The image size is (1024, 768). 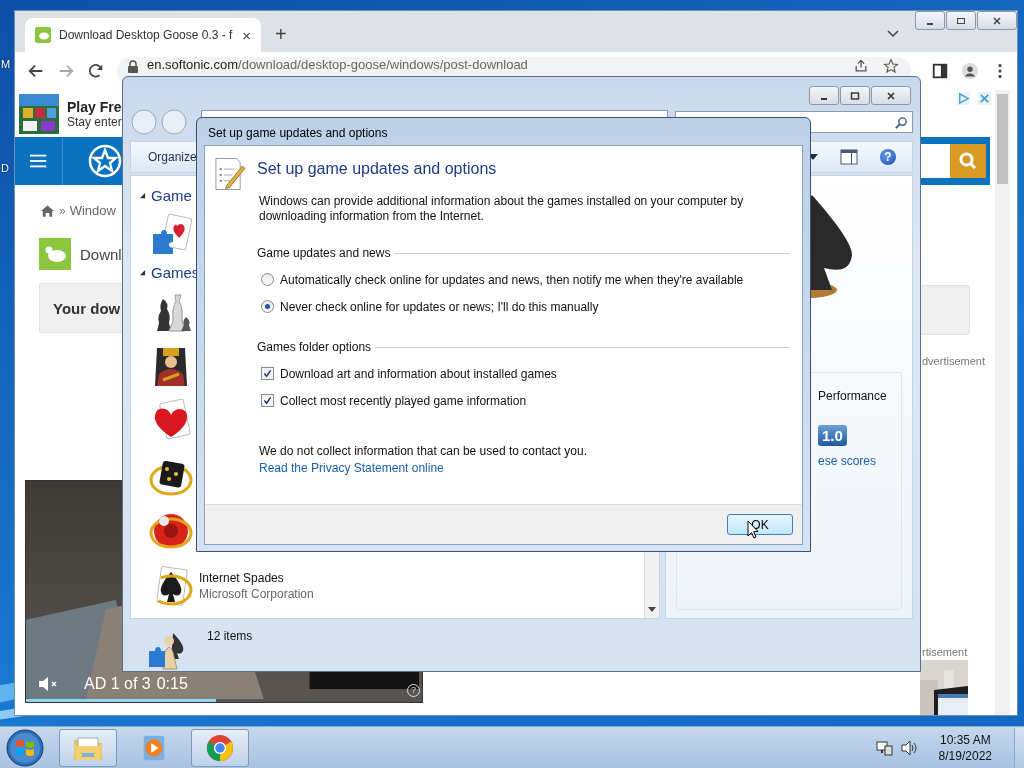 I want to click on sidebar-icon, so click(x=940, y=71).